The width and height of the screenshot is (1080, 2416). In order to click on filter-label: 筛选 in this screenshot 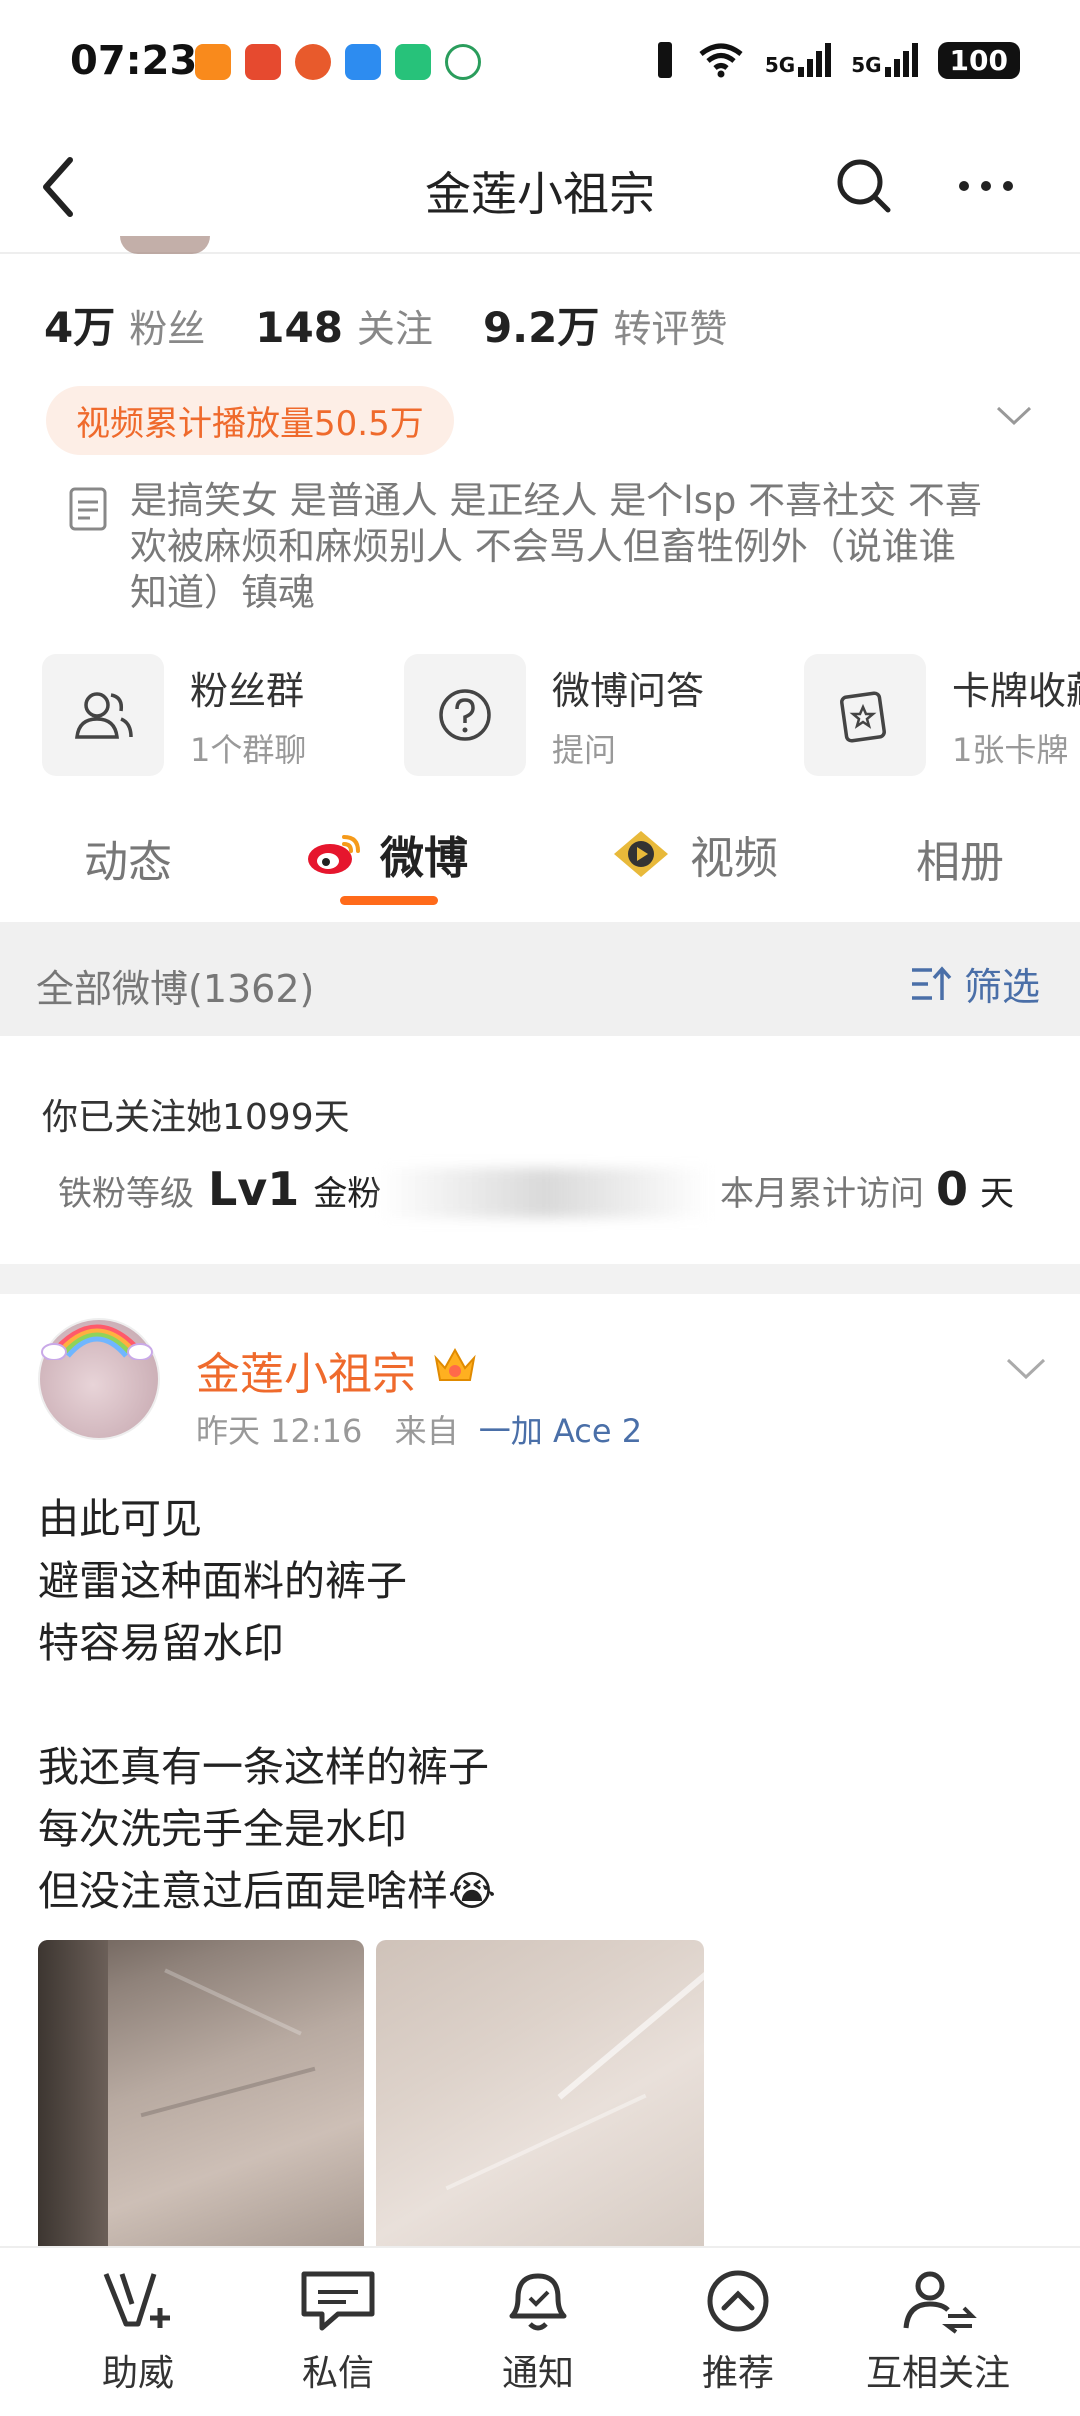, I will do `click(1001, 987)`.